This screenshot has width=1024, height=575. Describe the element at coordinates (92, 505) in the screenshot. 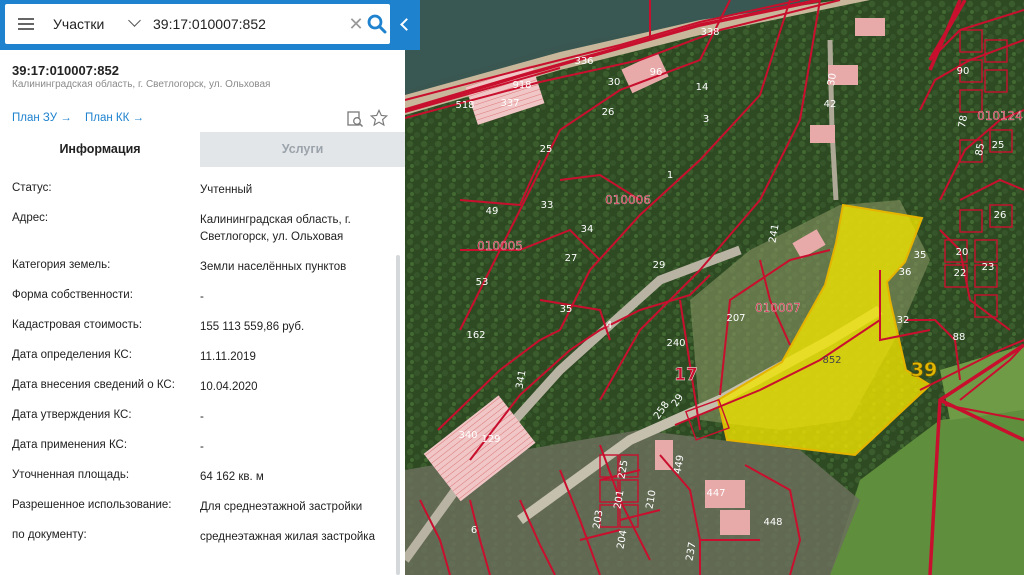

I see `info-label: Разрешенное использование:` at that location.